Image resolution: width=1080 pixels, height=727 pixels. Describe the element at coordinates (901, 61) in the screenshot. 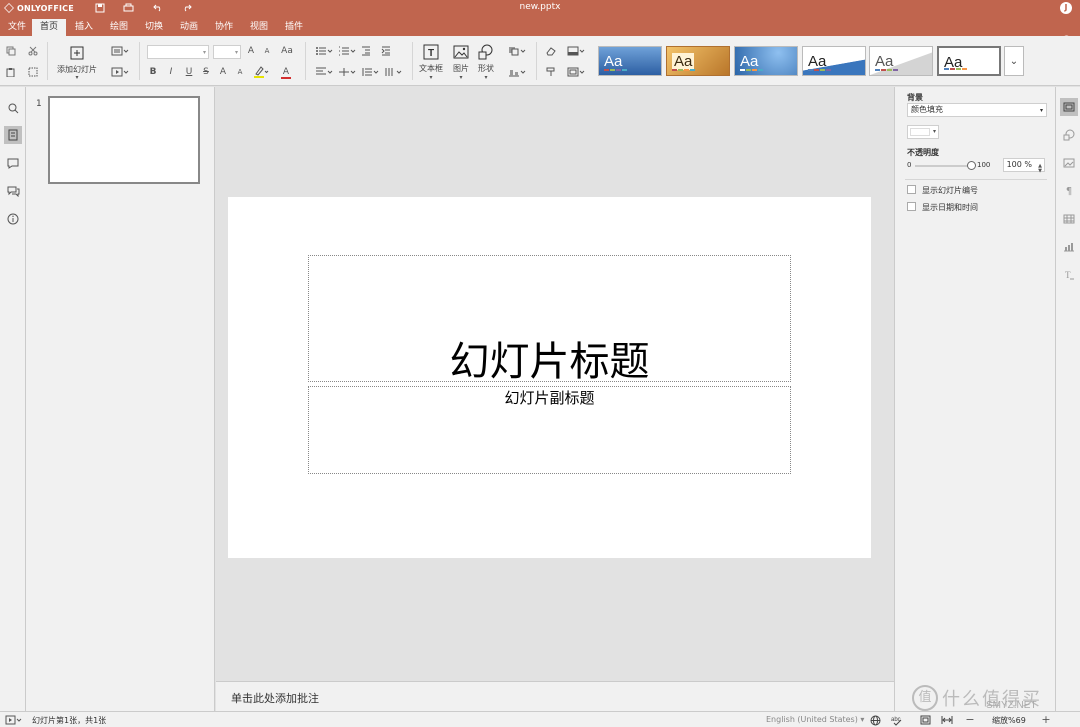

I see `theme-5: Aa` at that location.